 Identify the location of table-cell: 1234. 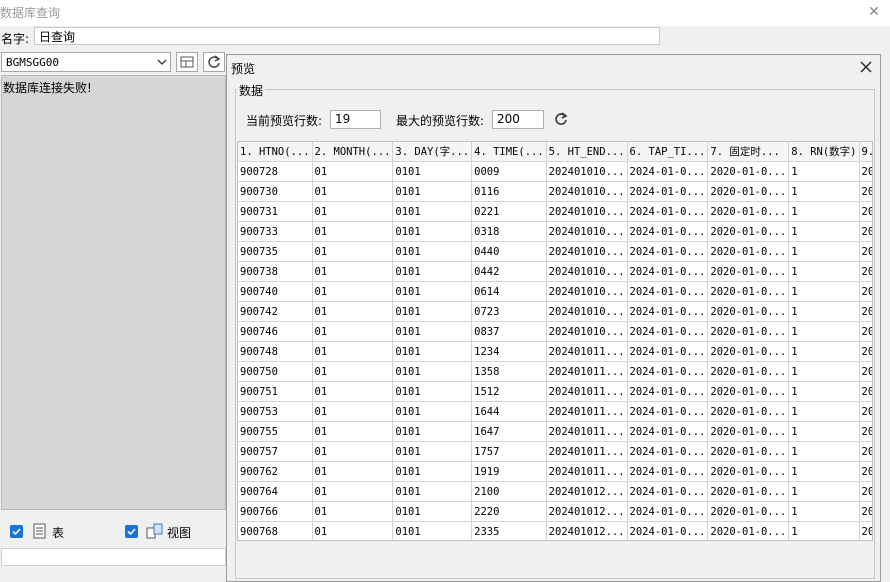
(509, 351).